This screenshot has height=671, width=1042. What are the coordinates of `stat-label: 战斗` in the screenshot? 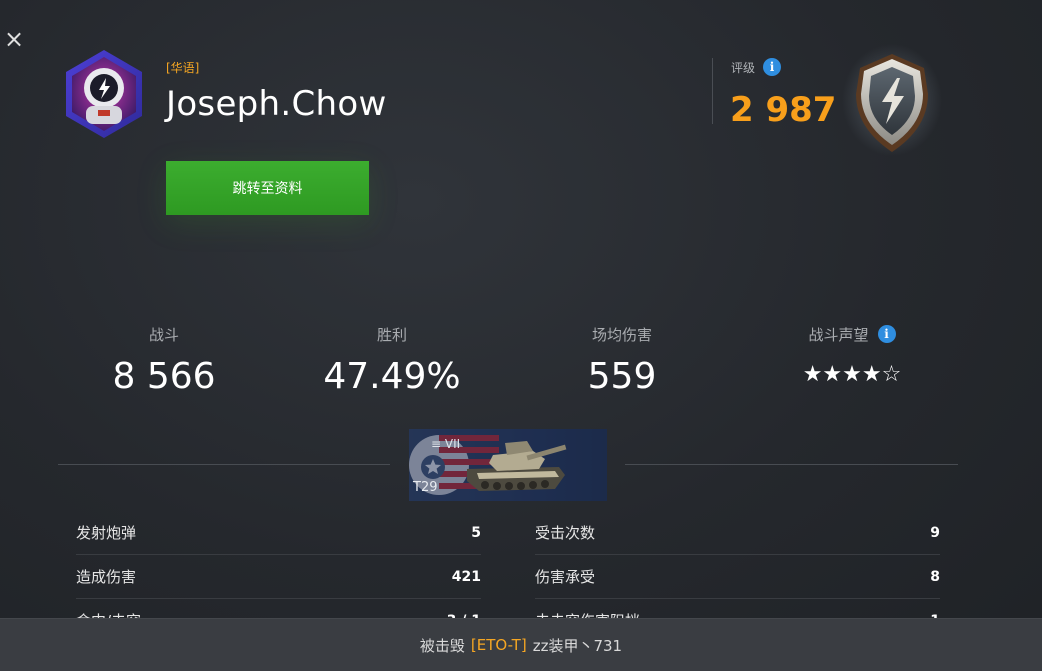 It's located at (163, 334).